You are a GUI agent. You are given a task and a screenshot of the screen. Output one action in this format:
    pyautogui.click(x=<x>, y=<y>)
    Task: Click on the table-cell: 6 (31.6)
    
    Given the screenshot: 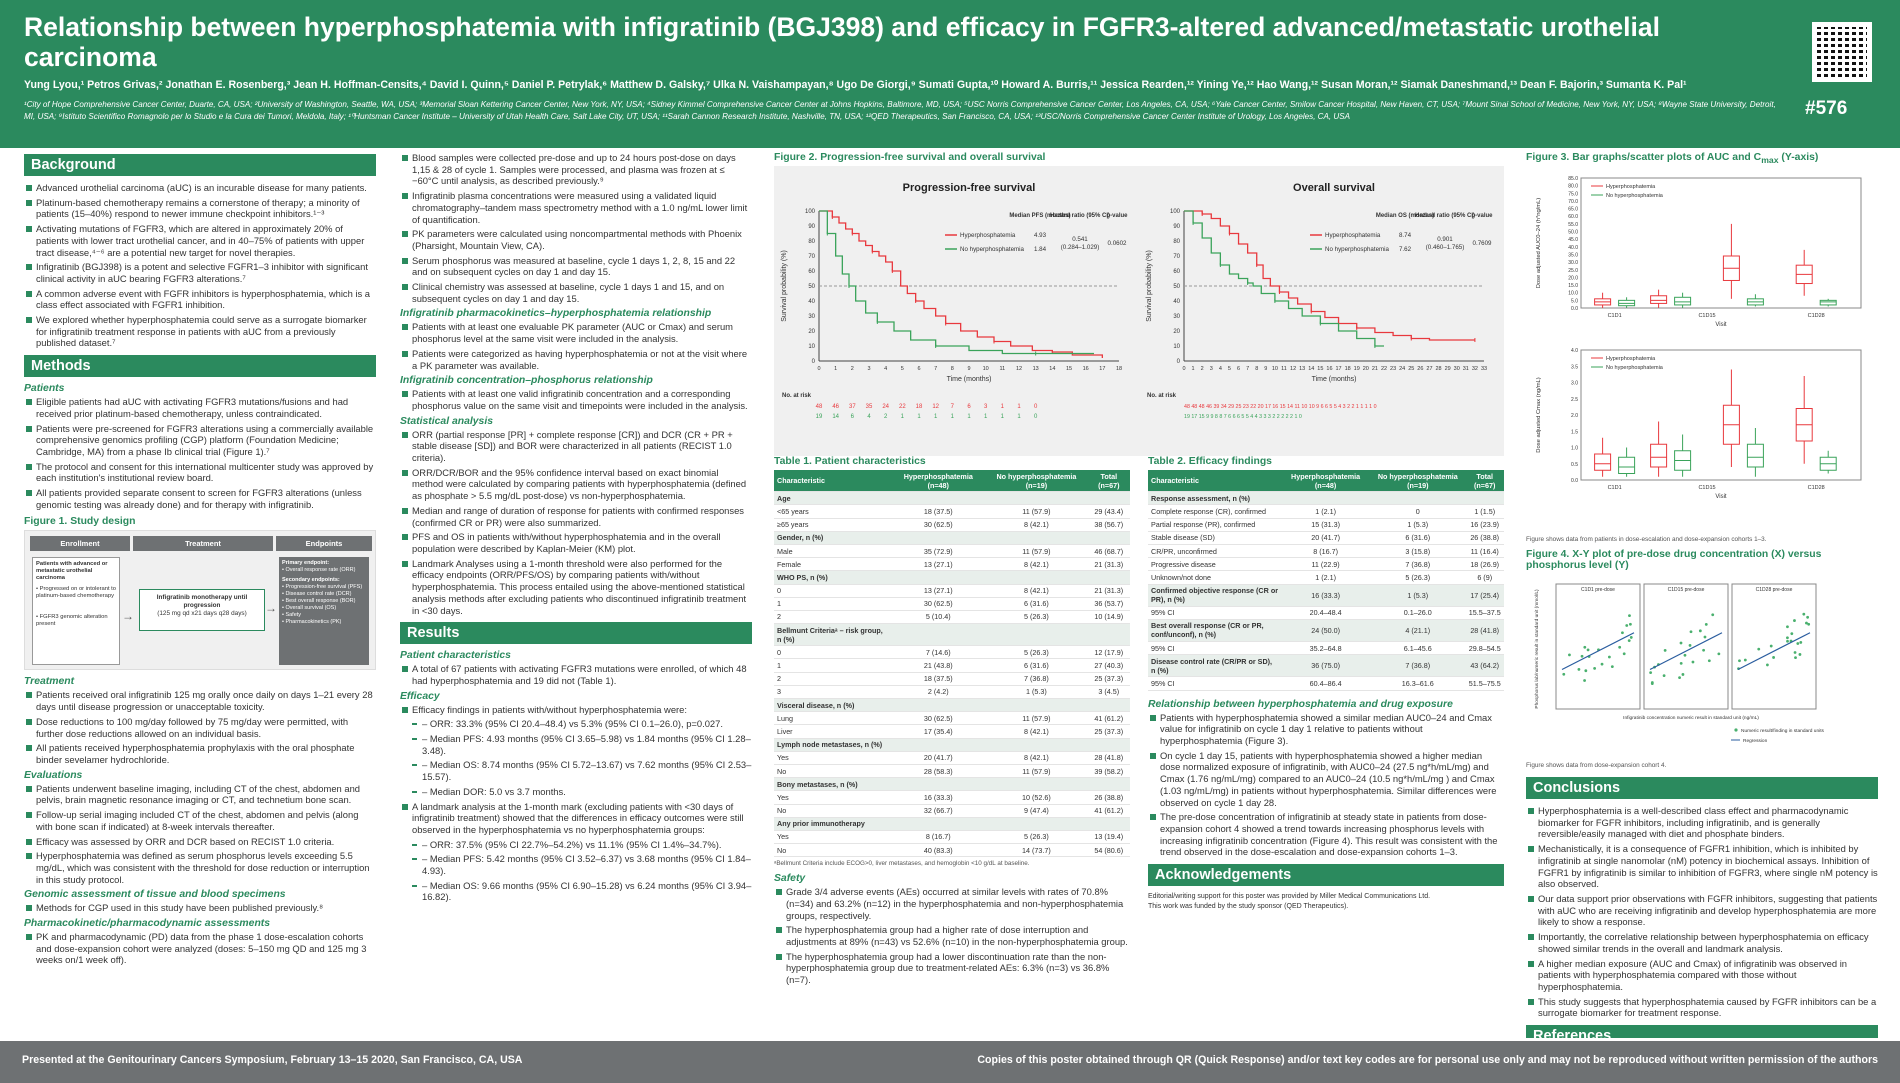 What is the action you would take?
    pyautogui.click(x=1036, y=665)
    